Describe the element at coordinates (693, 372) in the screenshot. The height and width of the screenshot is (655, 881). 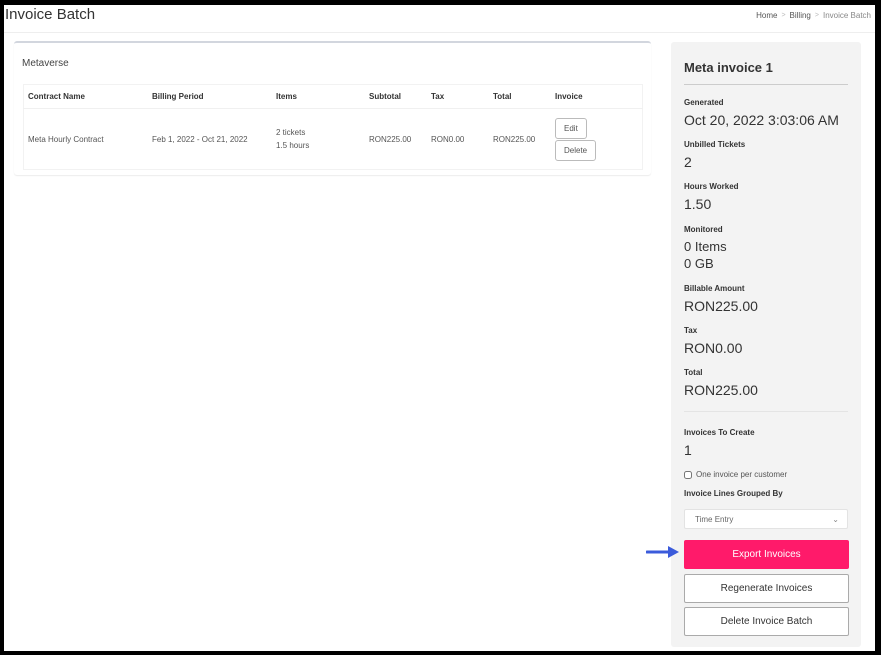
I see `total-label: Total` at that location.